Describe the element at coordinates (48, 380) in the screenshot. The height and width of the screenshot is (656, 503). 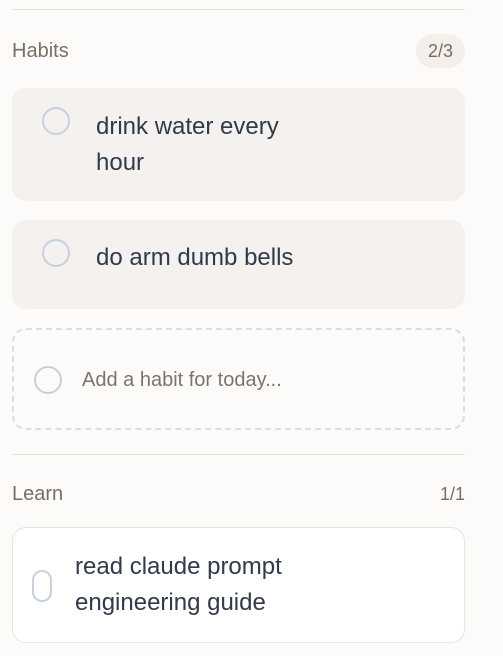
I see `add-circle-icon` at that location.